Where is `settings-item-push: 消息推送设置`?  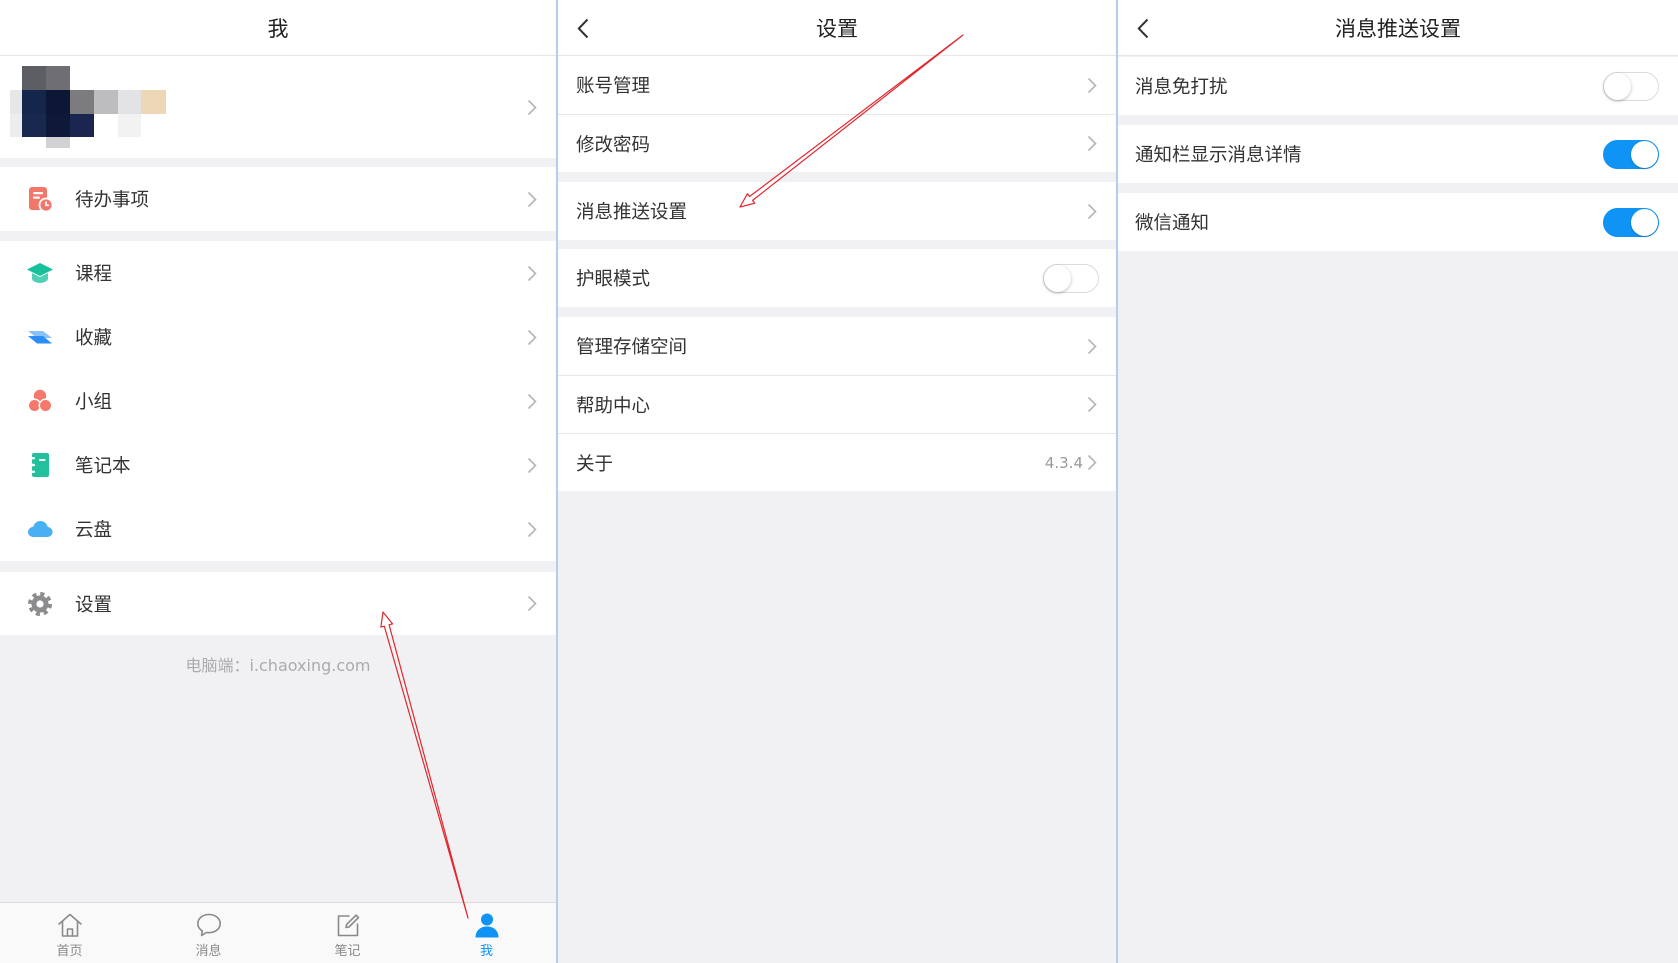
settings-item-push: 消息推送设置 is located at coordinates (837, 211).